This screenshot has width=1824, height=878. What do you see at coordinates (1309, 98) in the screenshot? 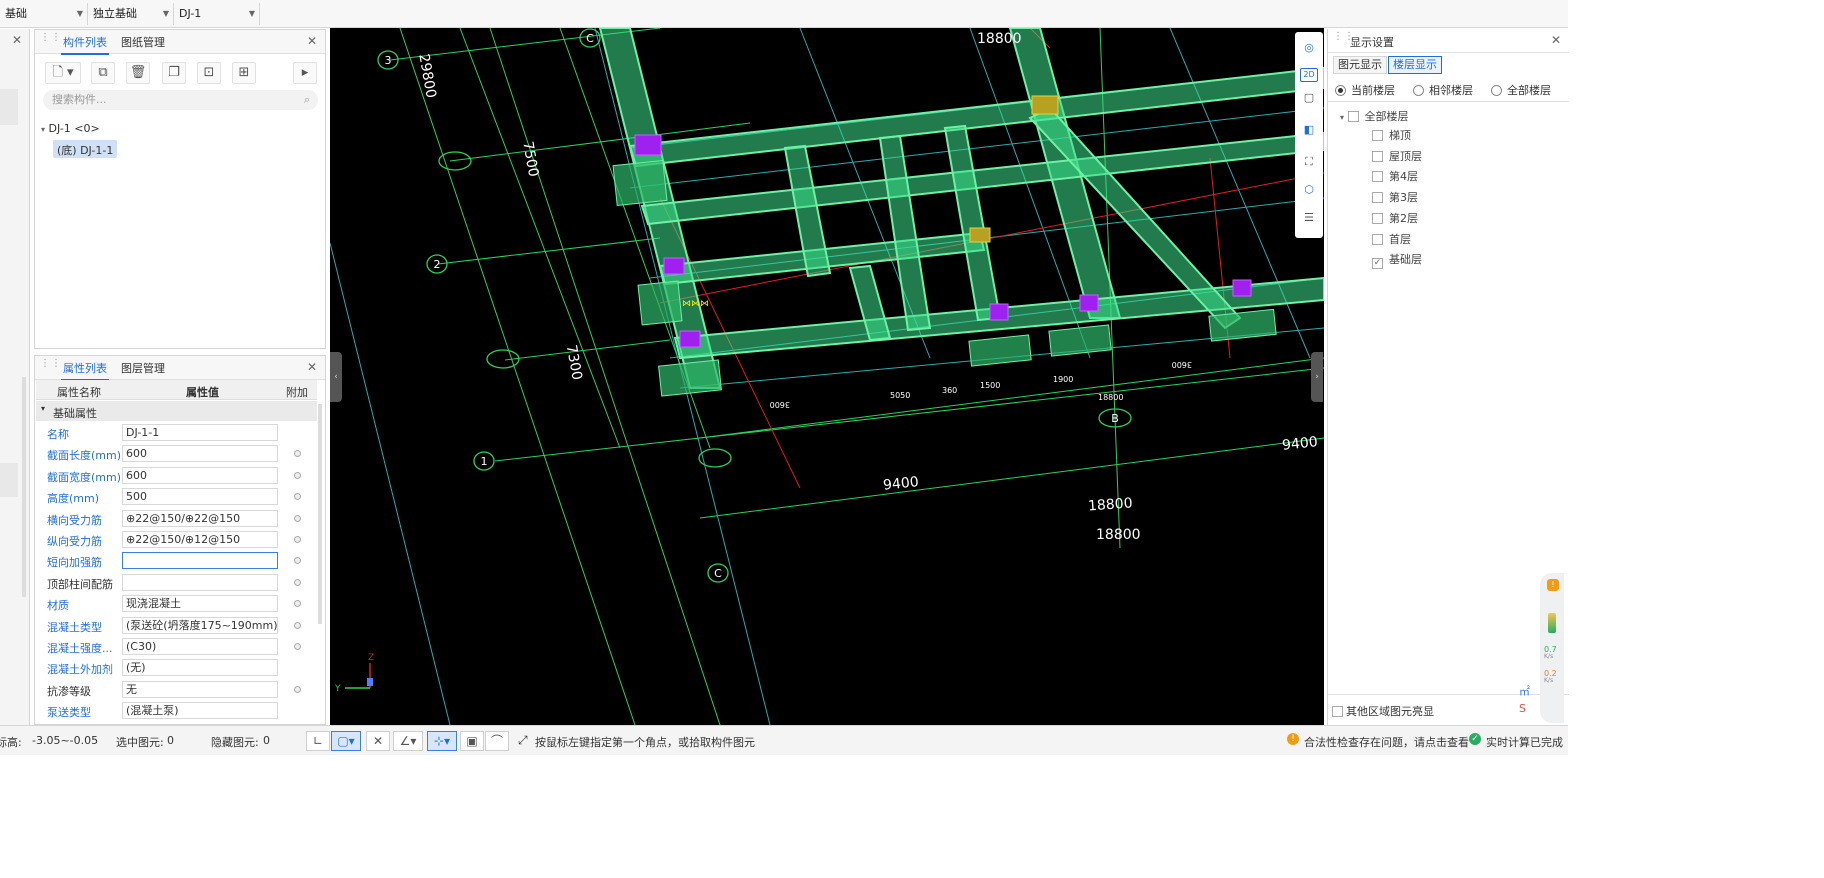
I see `3d-box-icon: ▢` at bounding box center [1309, 98].